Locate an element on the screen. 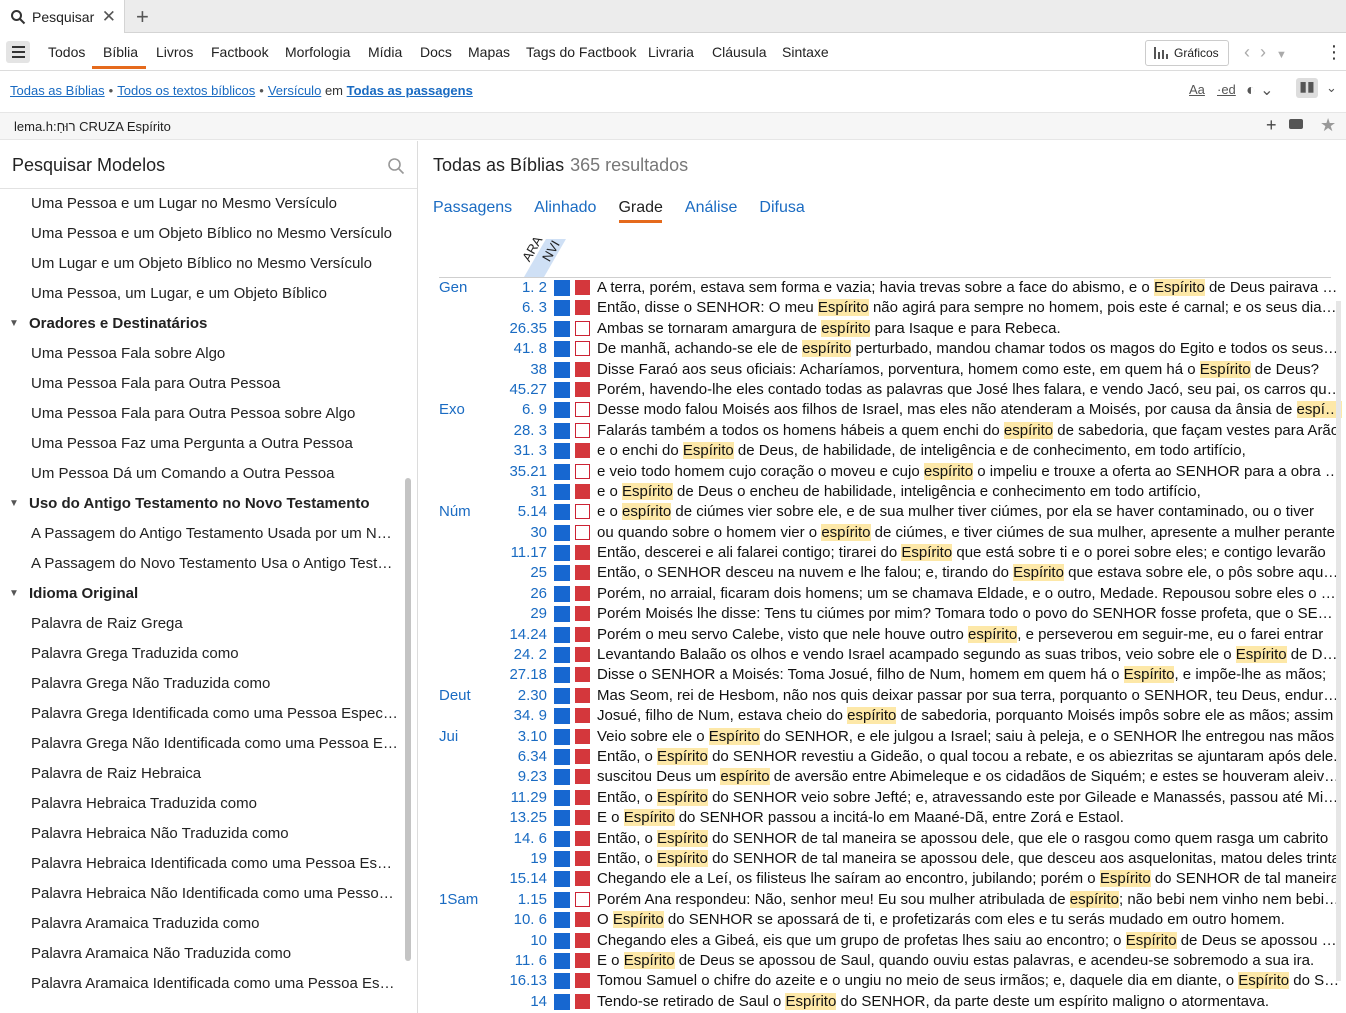 The height and width of the screenshot is (1013, 1346). verse-reference: 6. 3 is located at coordinates (513, 308).